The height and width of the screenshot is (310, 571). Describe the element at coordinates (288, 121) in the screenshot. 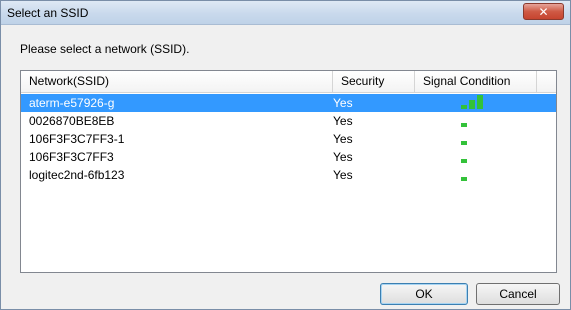

I see `list-item: 0026870BE8EB Yes` at that location.